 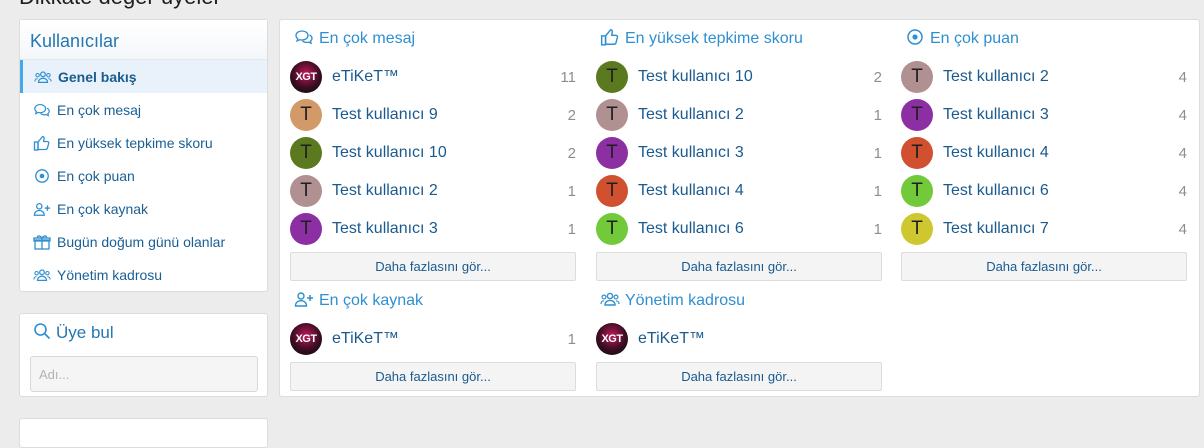 What do you see at coordinates (99, 109) in the screenshot?
I see `sidebar-item-label: En çok mesaj` at bounding box center [99, 109].